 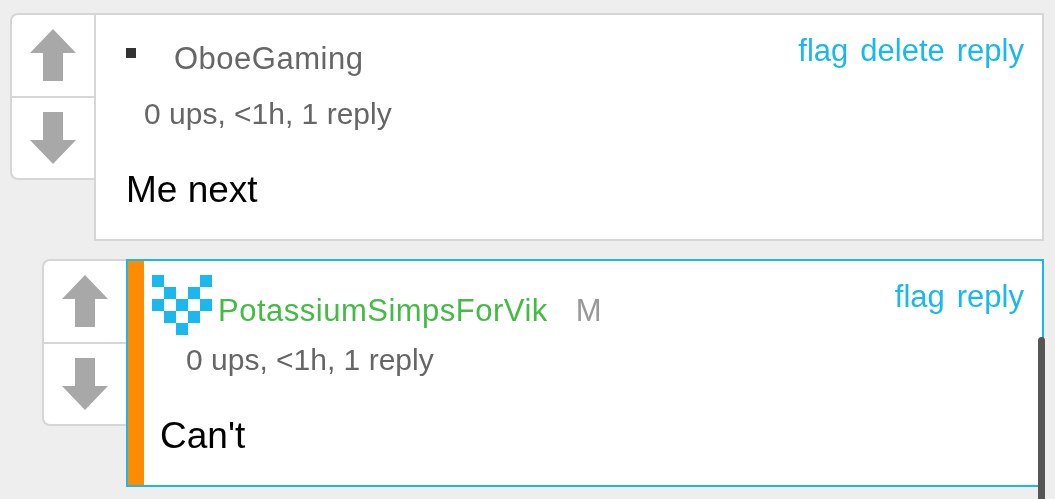 What do you see at coordinates (203, 436) in the screenshot?
I see `comment-text: Can't` at bounding box center [203, 436].